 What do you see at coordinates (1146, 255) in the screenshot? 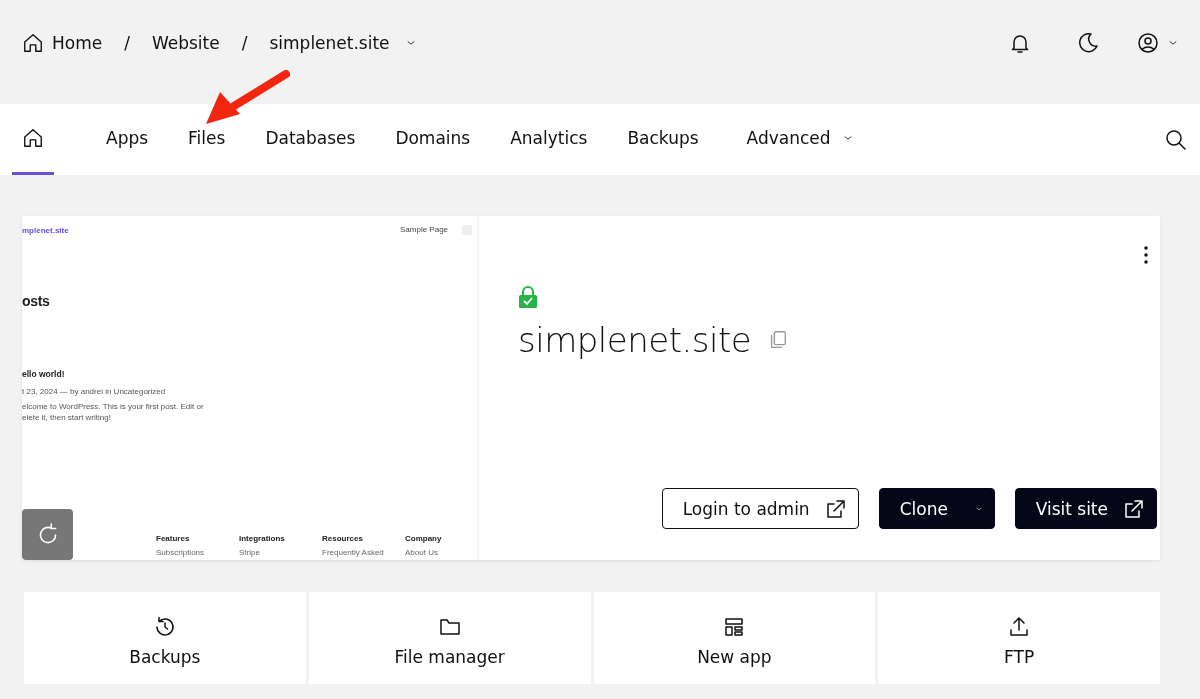
I see `more-options-icon` at bounding box center [1146, 255].